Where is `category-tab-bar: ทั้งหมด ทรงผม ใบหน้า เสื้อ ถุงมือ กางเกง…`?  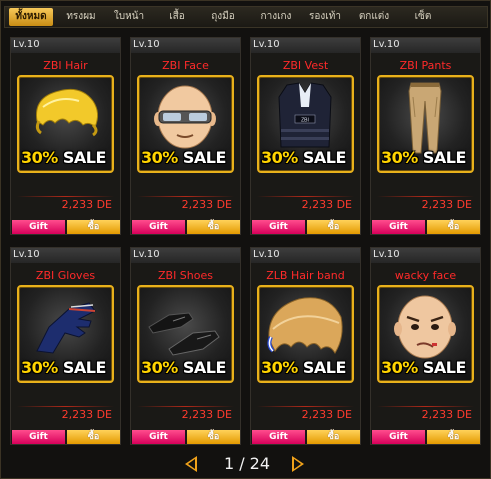 category-tab-bar: ทั้งหมด ทรงผม ใบหน้า เสื้อ ถุงมือ กางเกง… is located at coordinates (246, 17).